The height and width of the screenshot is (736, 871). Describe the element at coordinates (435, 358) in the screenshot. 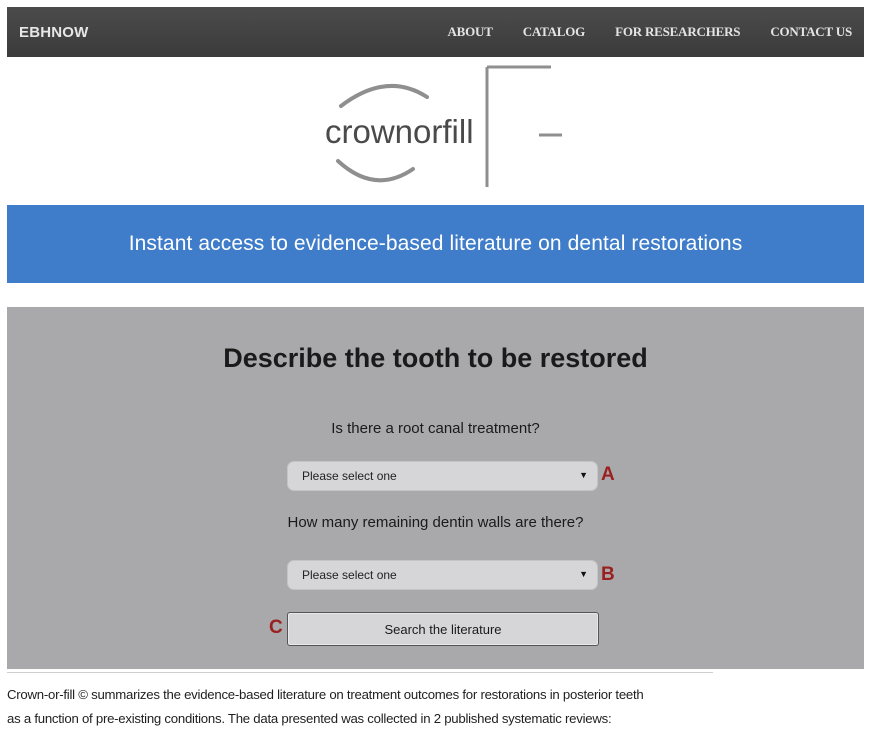

I see `form-title: Describe the tooth to be restored` at that location.